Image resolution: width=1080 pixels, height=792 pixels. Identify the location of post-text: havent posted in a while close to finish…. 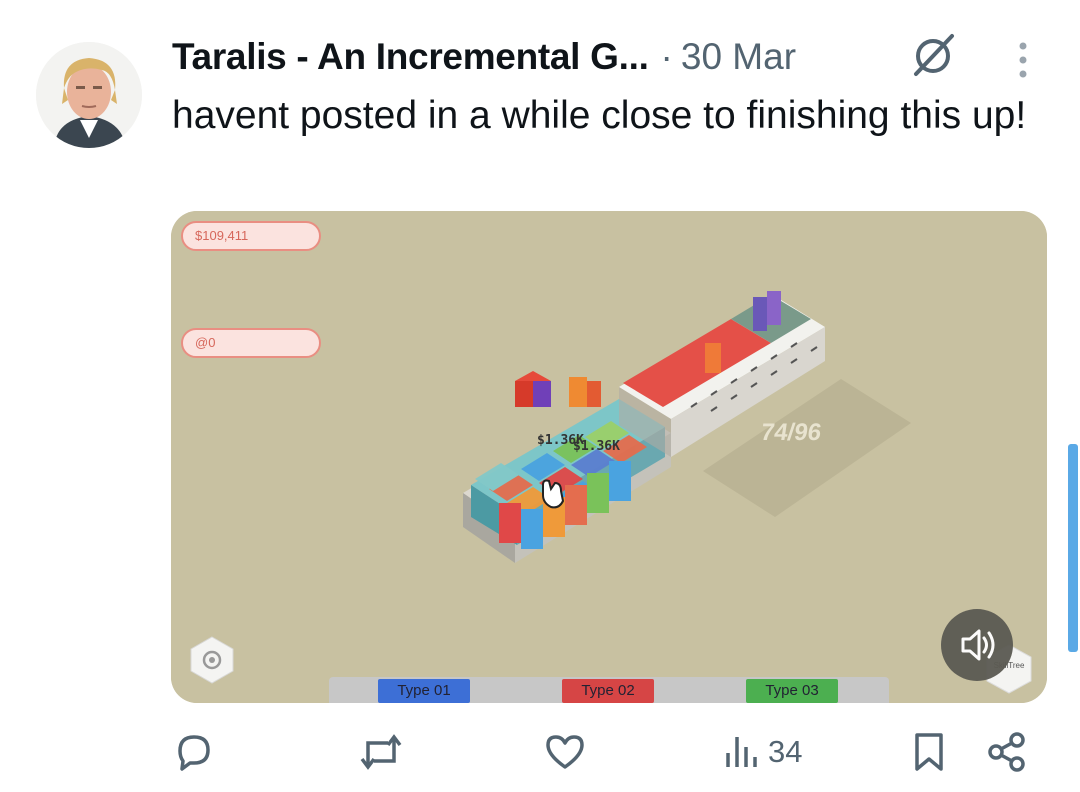
(599, 115).